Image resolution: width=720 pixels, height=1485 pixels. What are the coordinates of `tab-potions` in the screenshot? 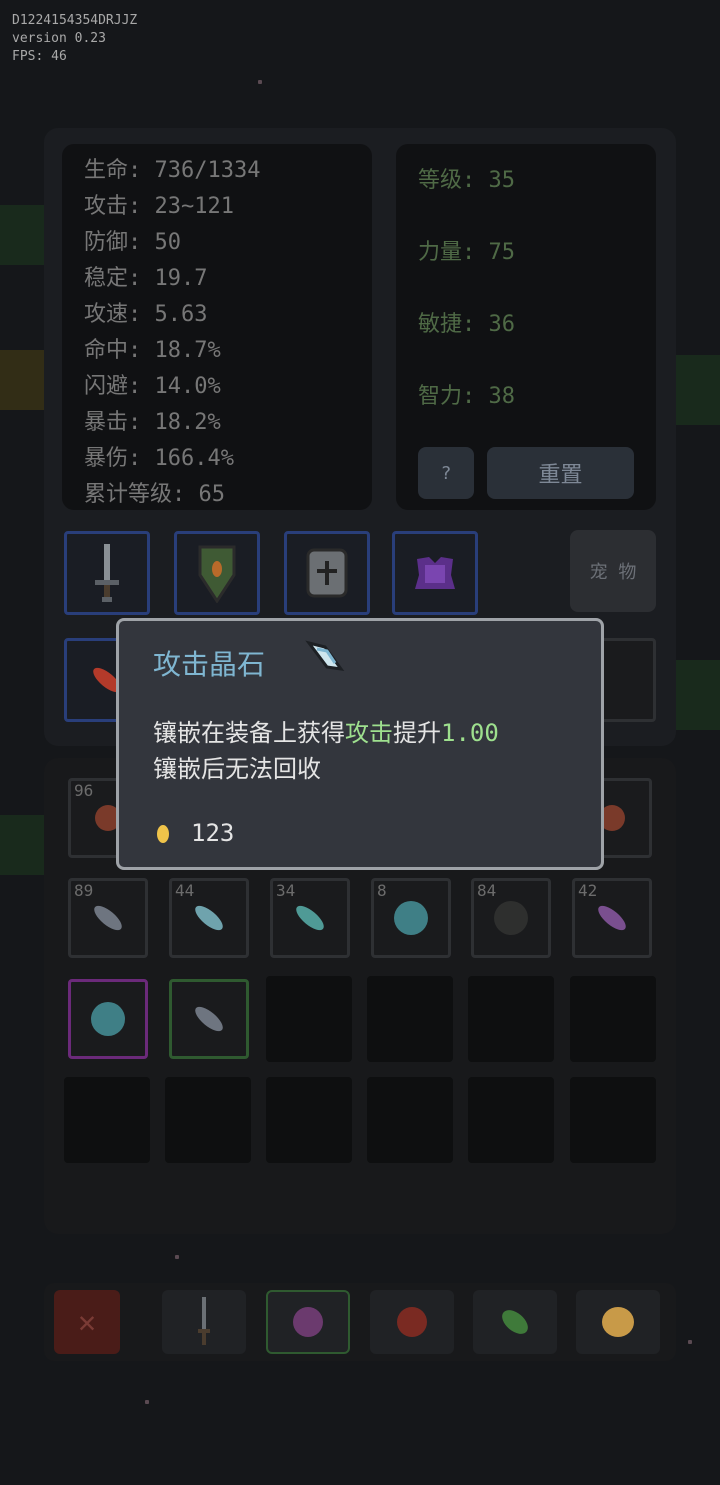 It's located at (412, 1322).